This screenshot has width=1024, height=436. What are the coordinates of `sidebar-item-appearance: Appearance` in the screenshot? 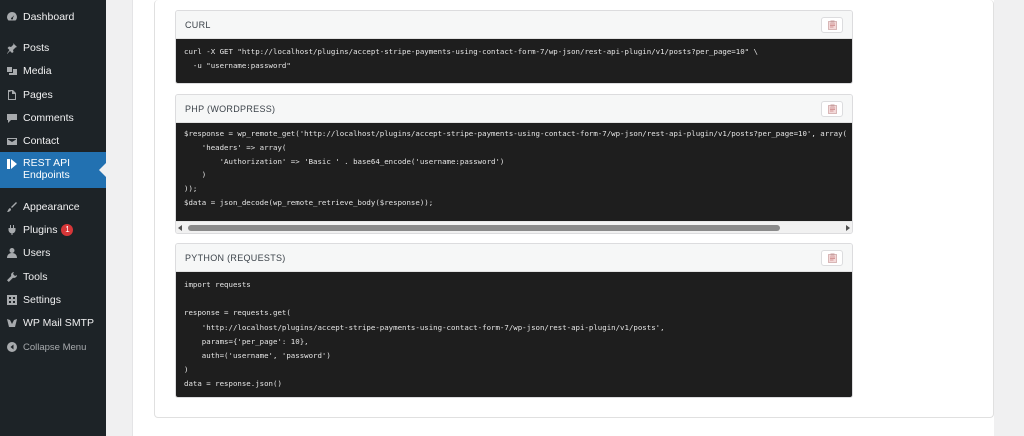 It's located at (53, 207).